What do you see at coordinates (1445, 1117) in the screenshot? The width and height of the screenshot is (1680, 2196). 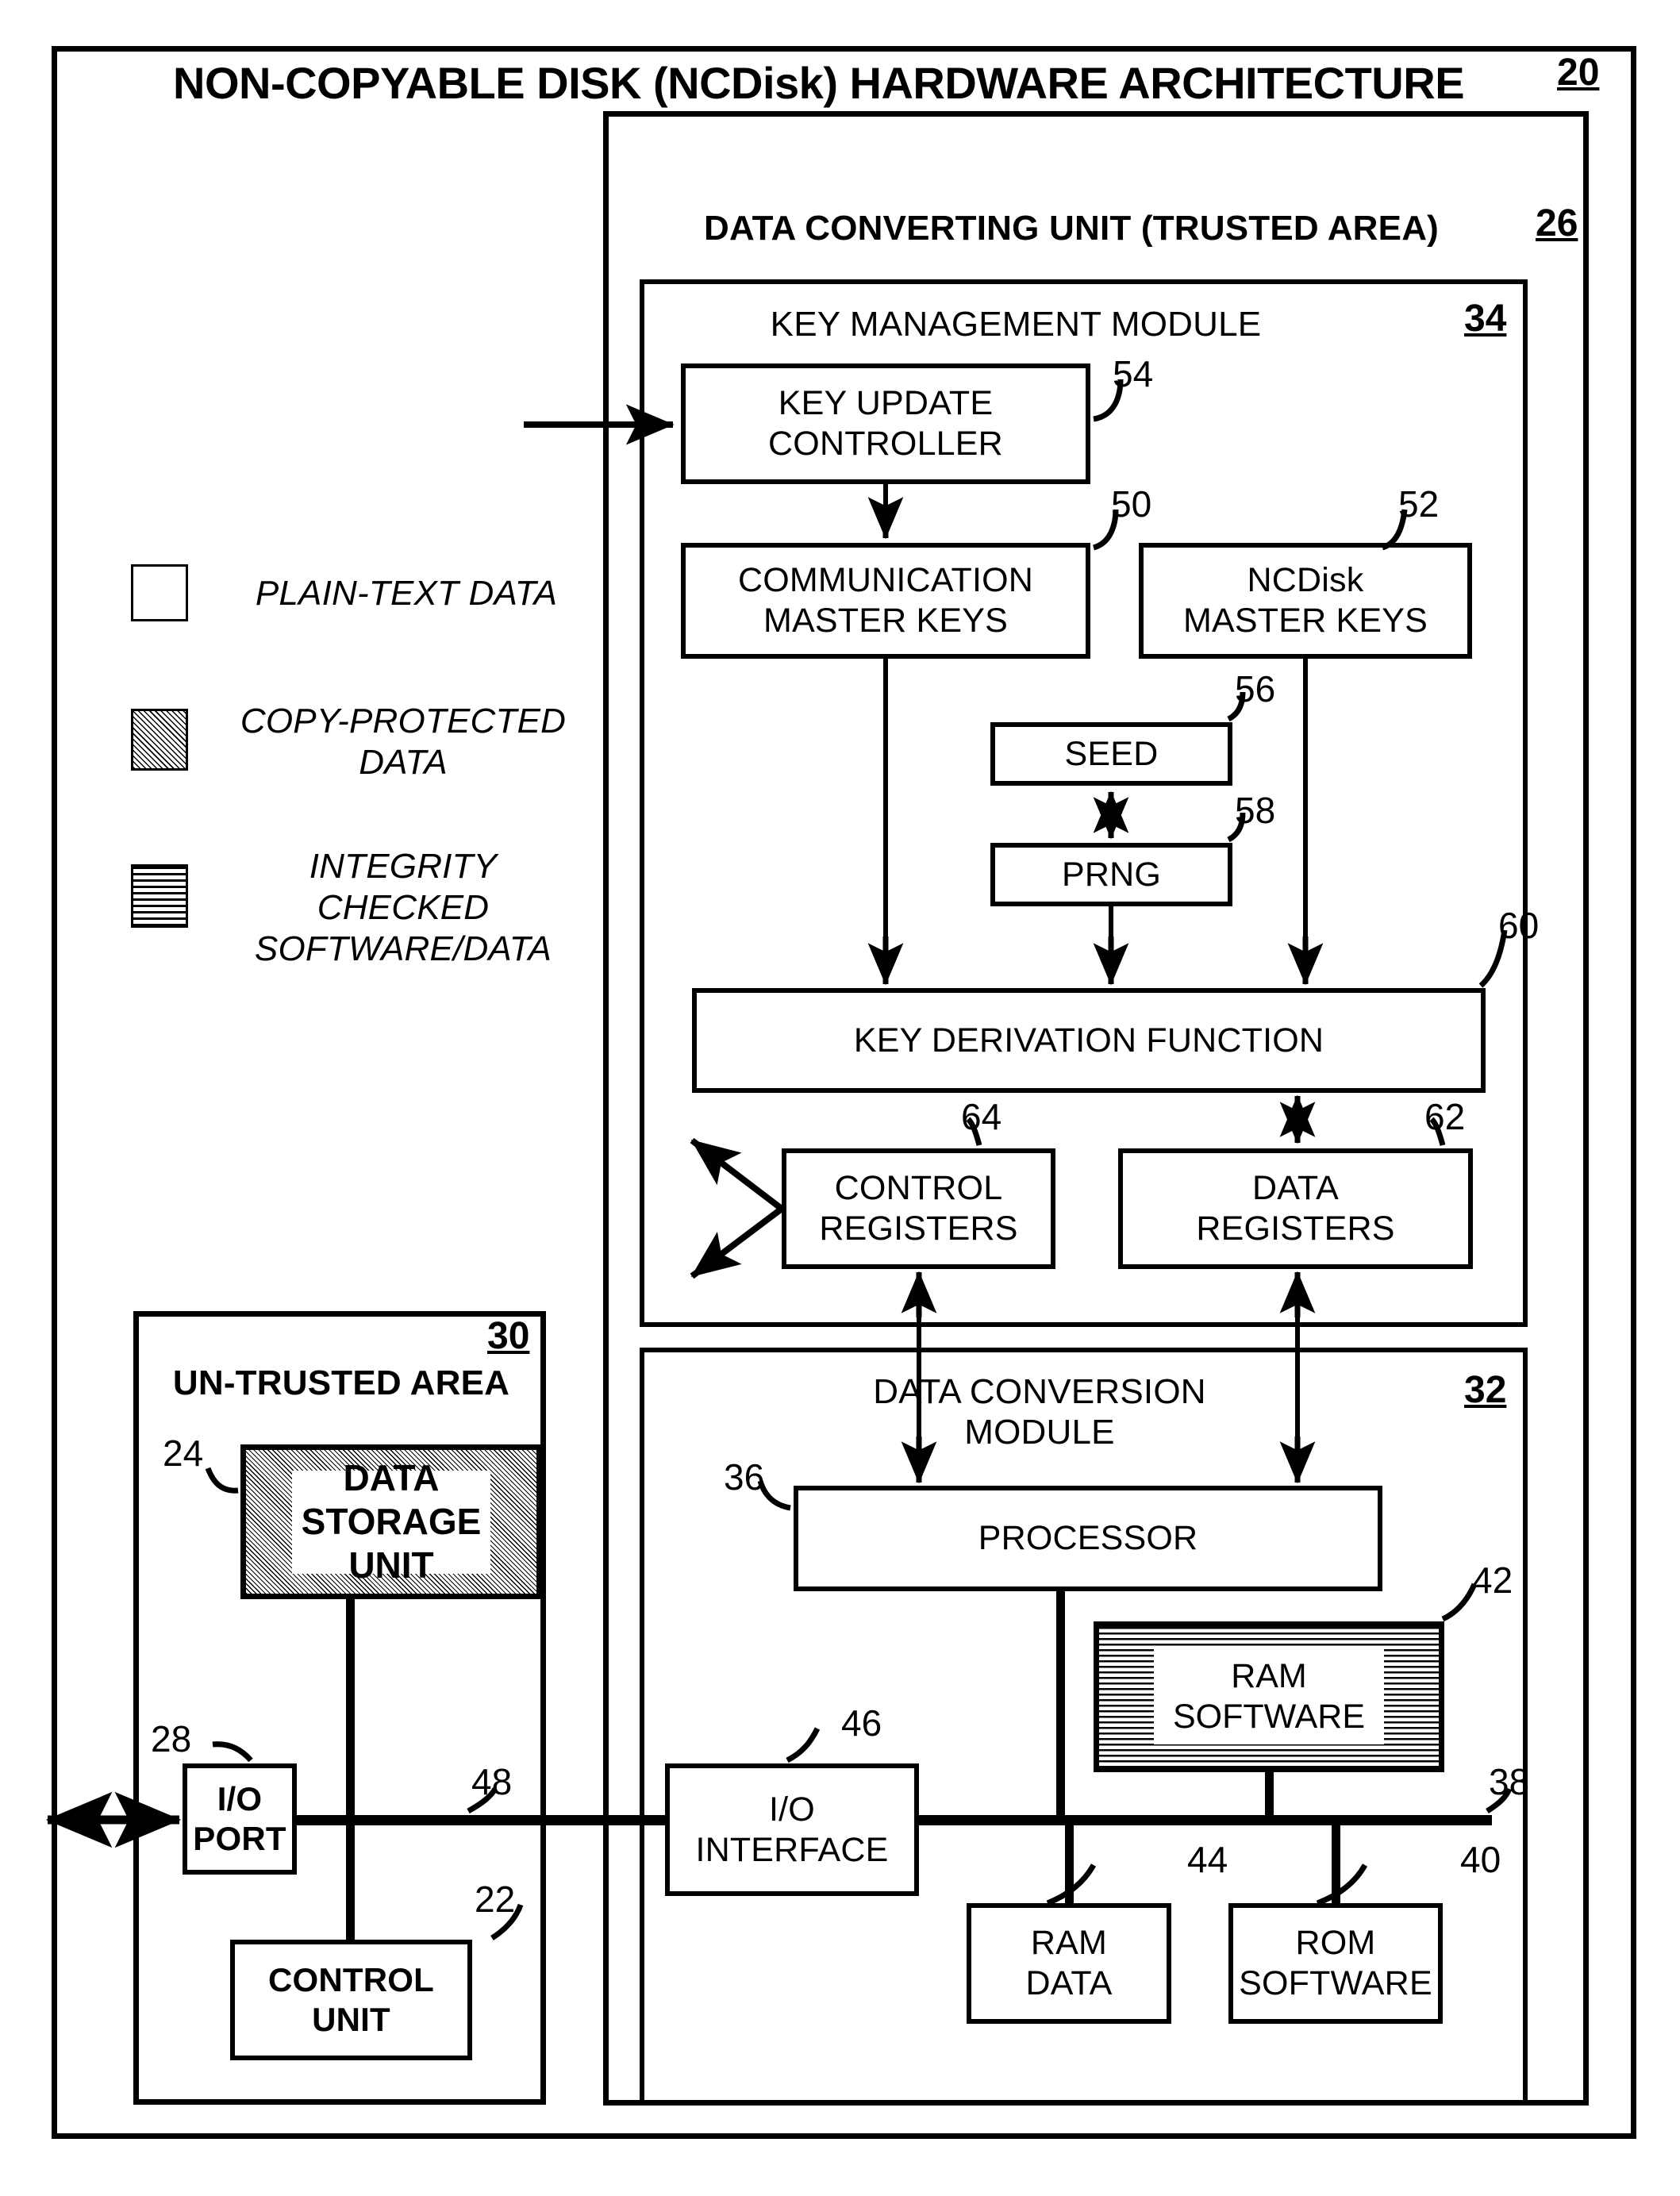 I see `ref-62: 62` at bounding box center [1445, 1117].